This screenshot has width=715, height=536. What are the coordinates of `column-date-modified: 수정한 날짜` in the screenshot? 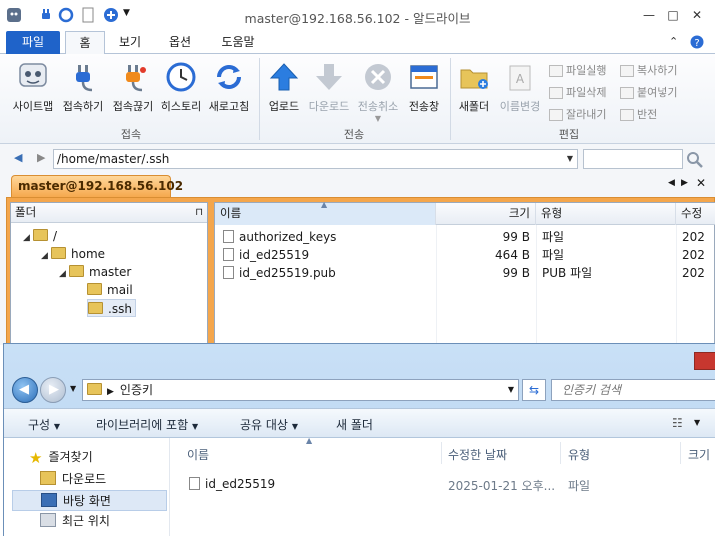 It's located at (477, 454).